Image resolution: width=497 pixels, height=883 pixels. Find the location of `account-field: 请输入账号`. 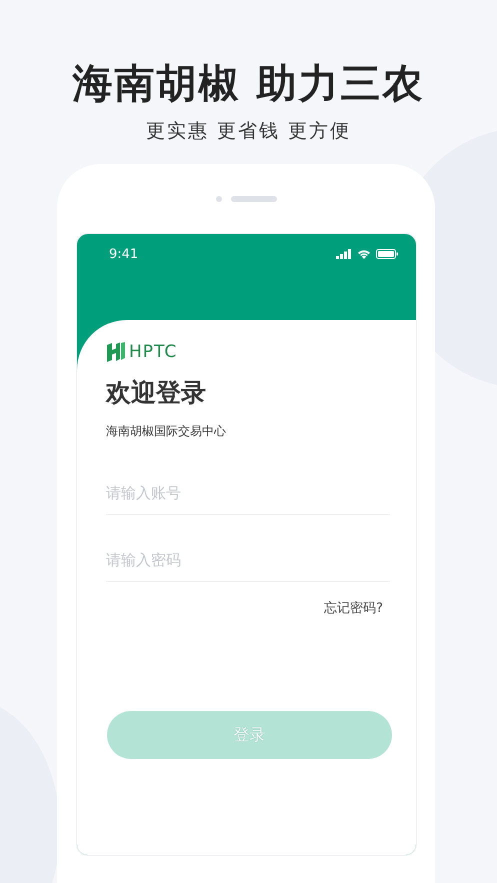

account-field: 请输入账号 is located at coordinates (248, 499).